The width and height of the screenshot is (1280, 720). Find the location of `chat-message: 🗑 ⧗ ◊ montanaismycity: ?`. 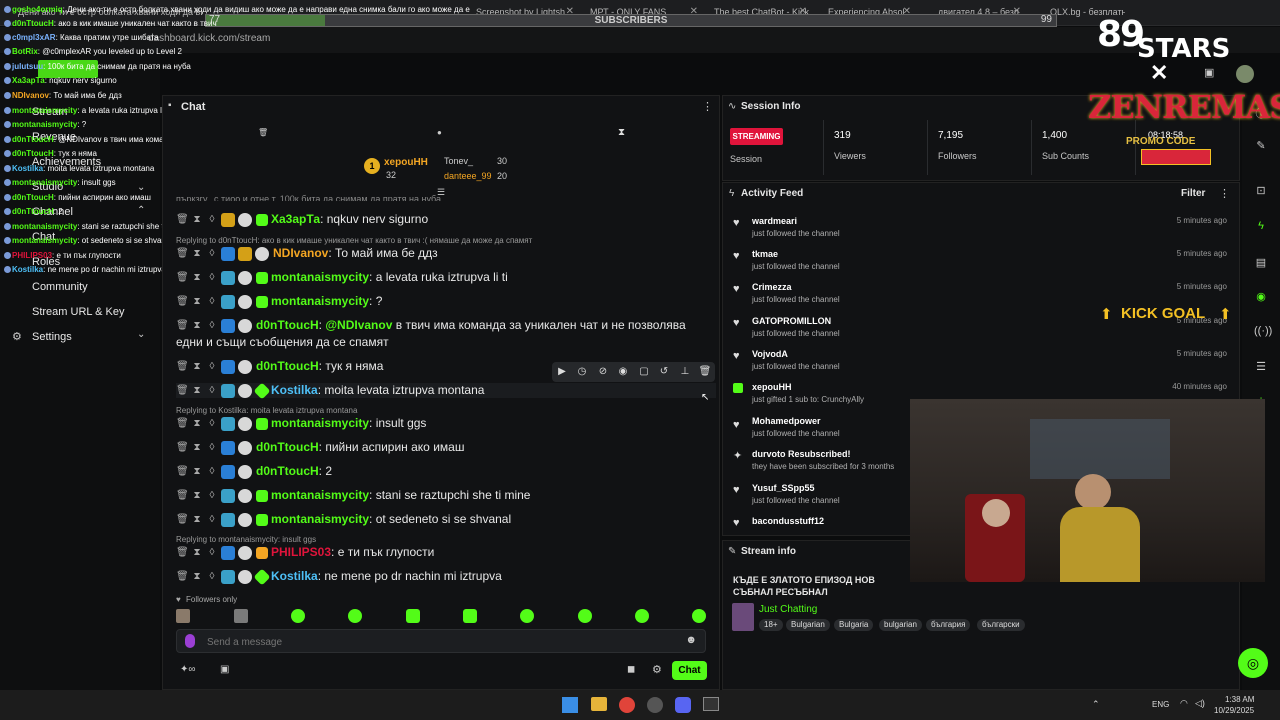

chat-message: 🗑 ⧗ ◊ montanaismycity: ? is located at coordinates (279, 301).